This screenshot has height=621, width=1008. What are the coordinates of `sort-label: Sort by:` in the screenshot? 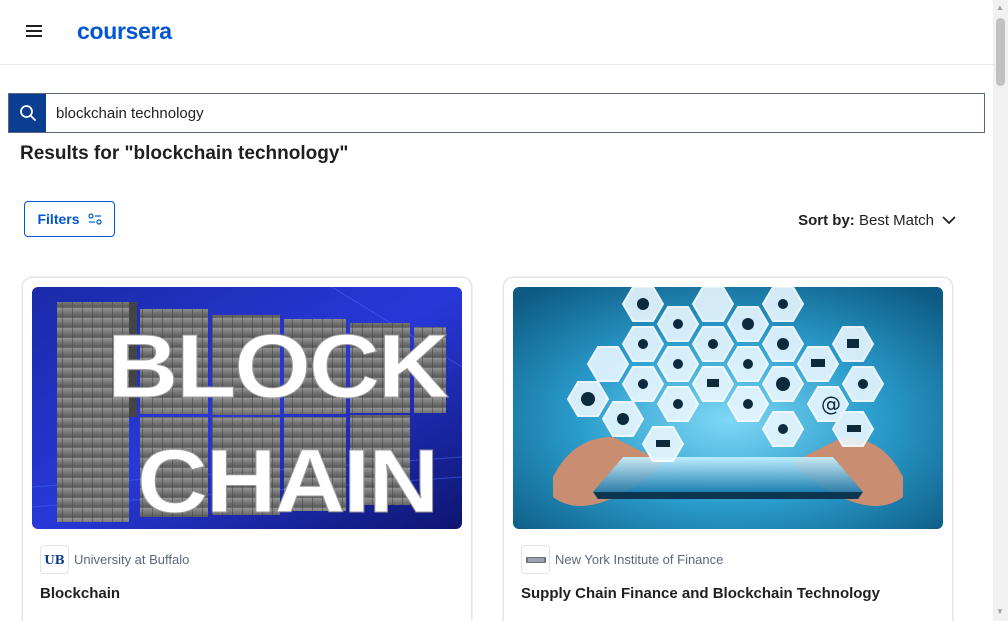 It's located at (826, 220).